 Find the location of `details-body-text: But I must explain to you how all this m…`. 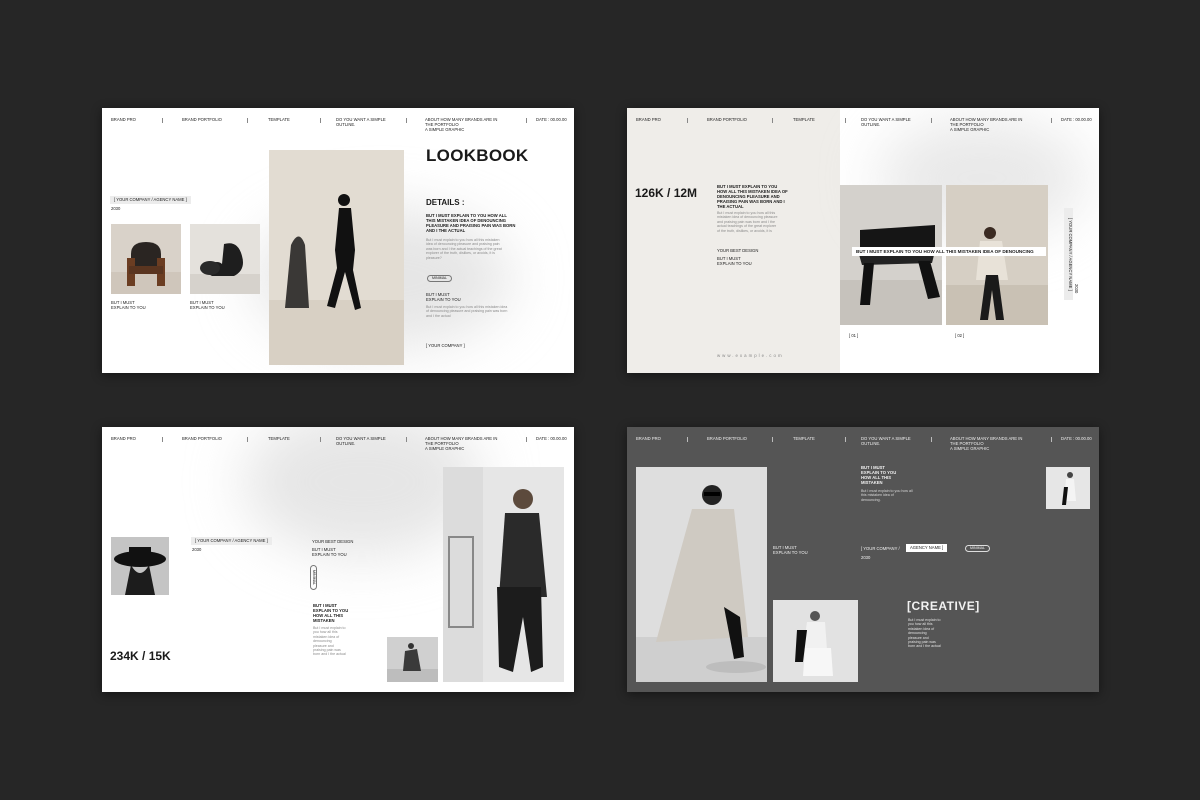

details-body-text: But I must explain to you how all this m… is located at coordinates (464, 249).